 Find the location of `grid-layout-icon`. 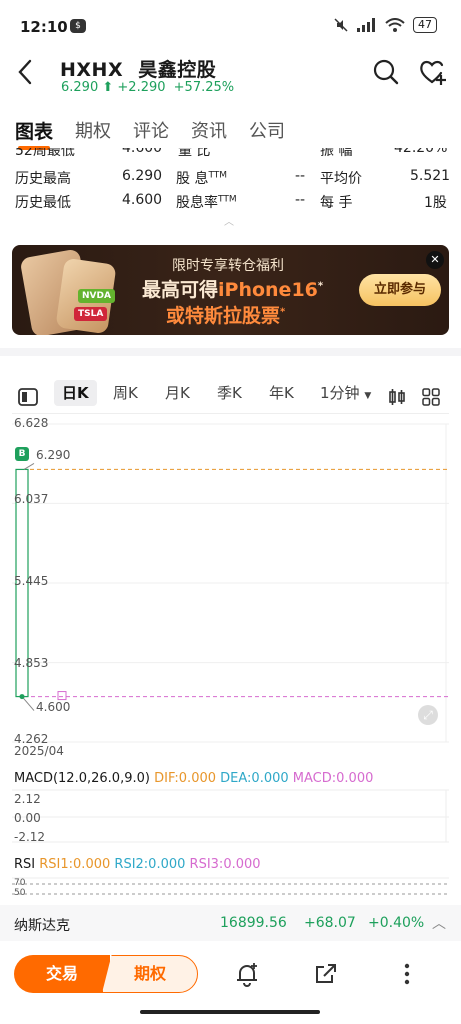

grid-layout-icon is located at coordinates (431, 397).